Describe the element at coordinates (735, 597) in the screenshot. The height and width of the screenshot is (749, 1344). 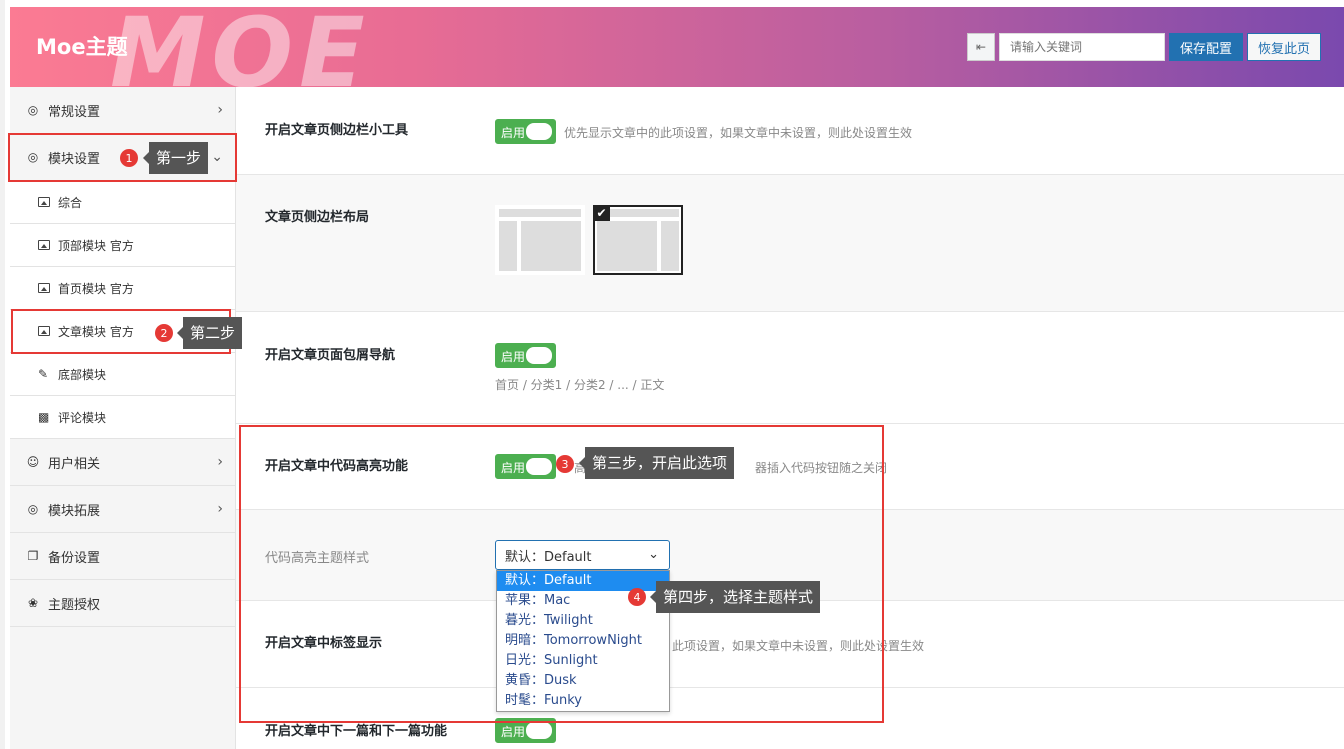
I see `step4-tooltip: 第四步，选择主题样式` at that location.